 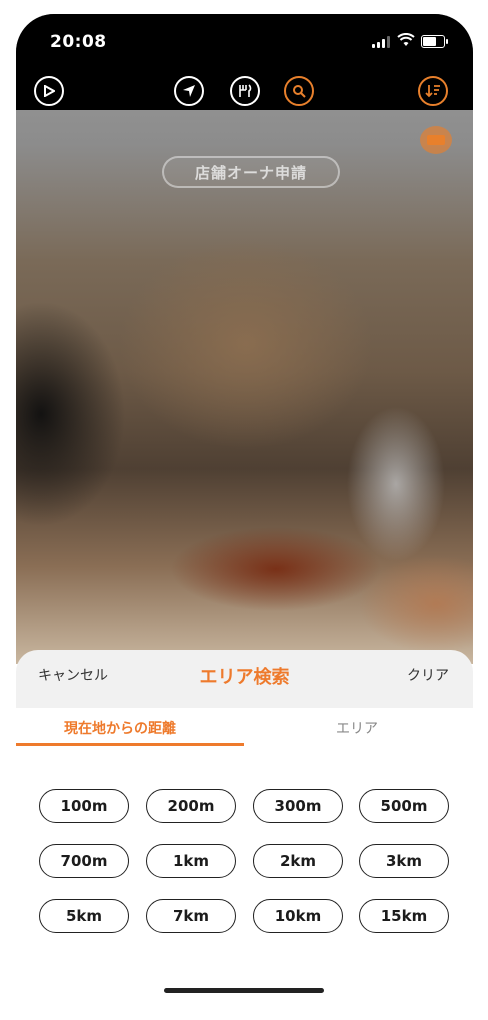 What do you see at coordinates (404, 916) in the screenshot?
I see `distance-chip-15km: 15km` at bounding box center [404, 916].